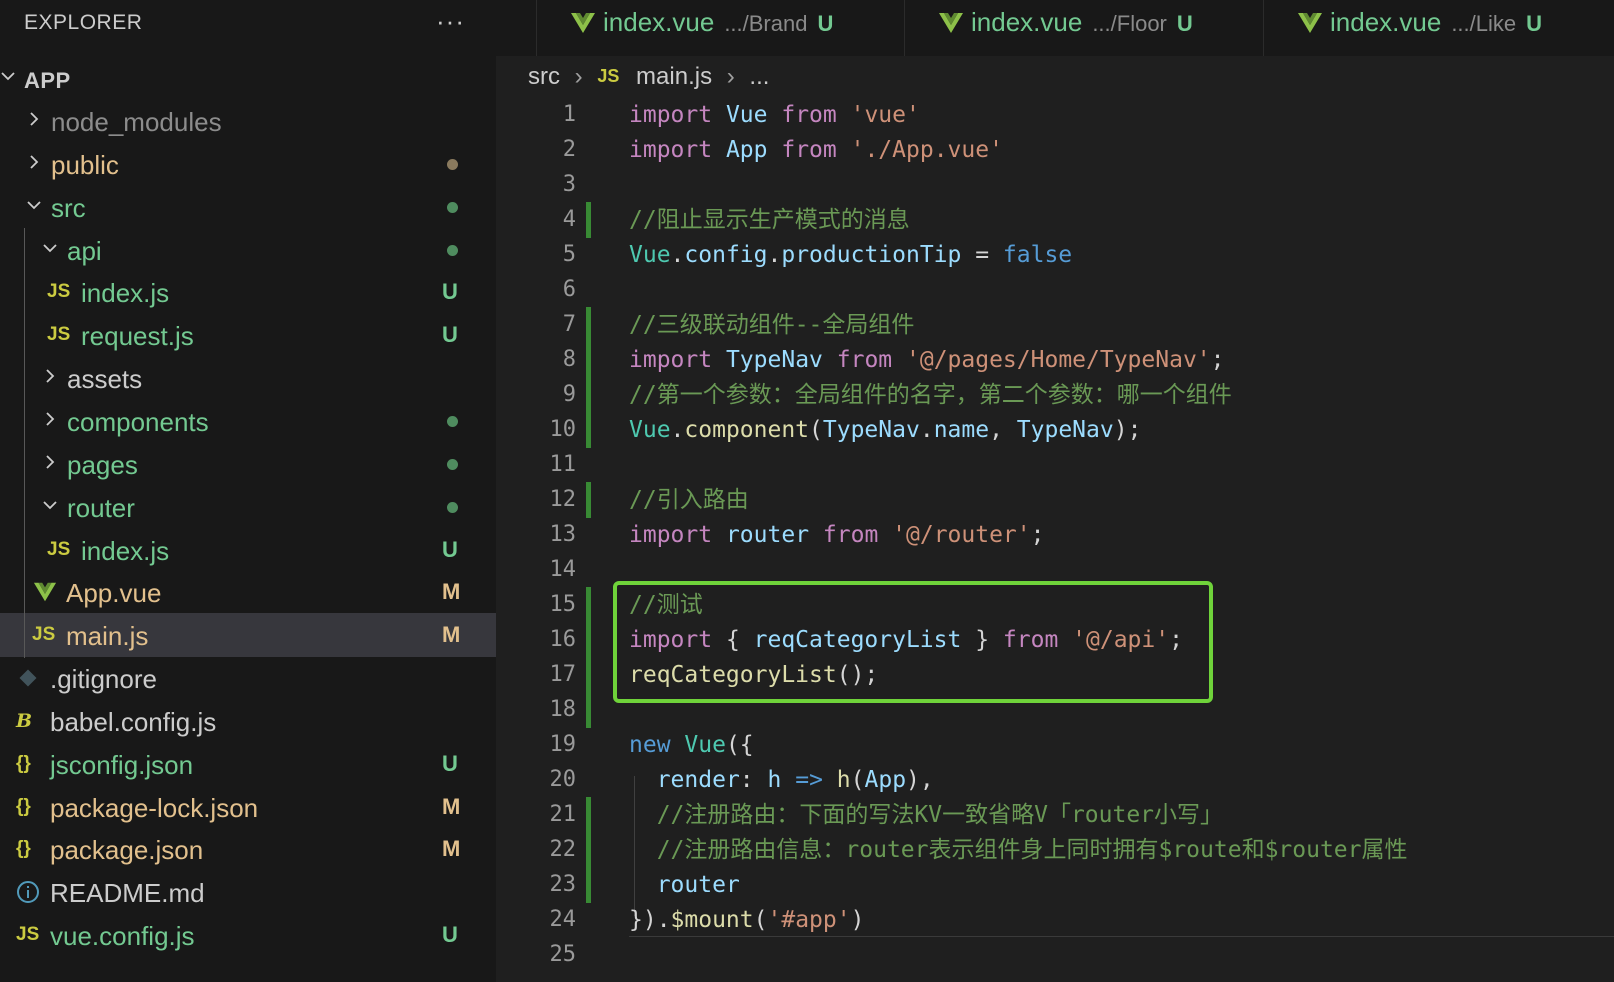  Describe the element at coordinates (248, 635) in the screenshot. I see `file-main-js: JS main.js M` at that location.